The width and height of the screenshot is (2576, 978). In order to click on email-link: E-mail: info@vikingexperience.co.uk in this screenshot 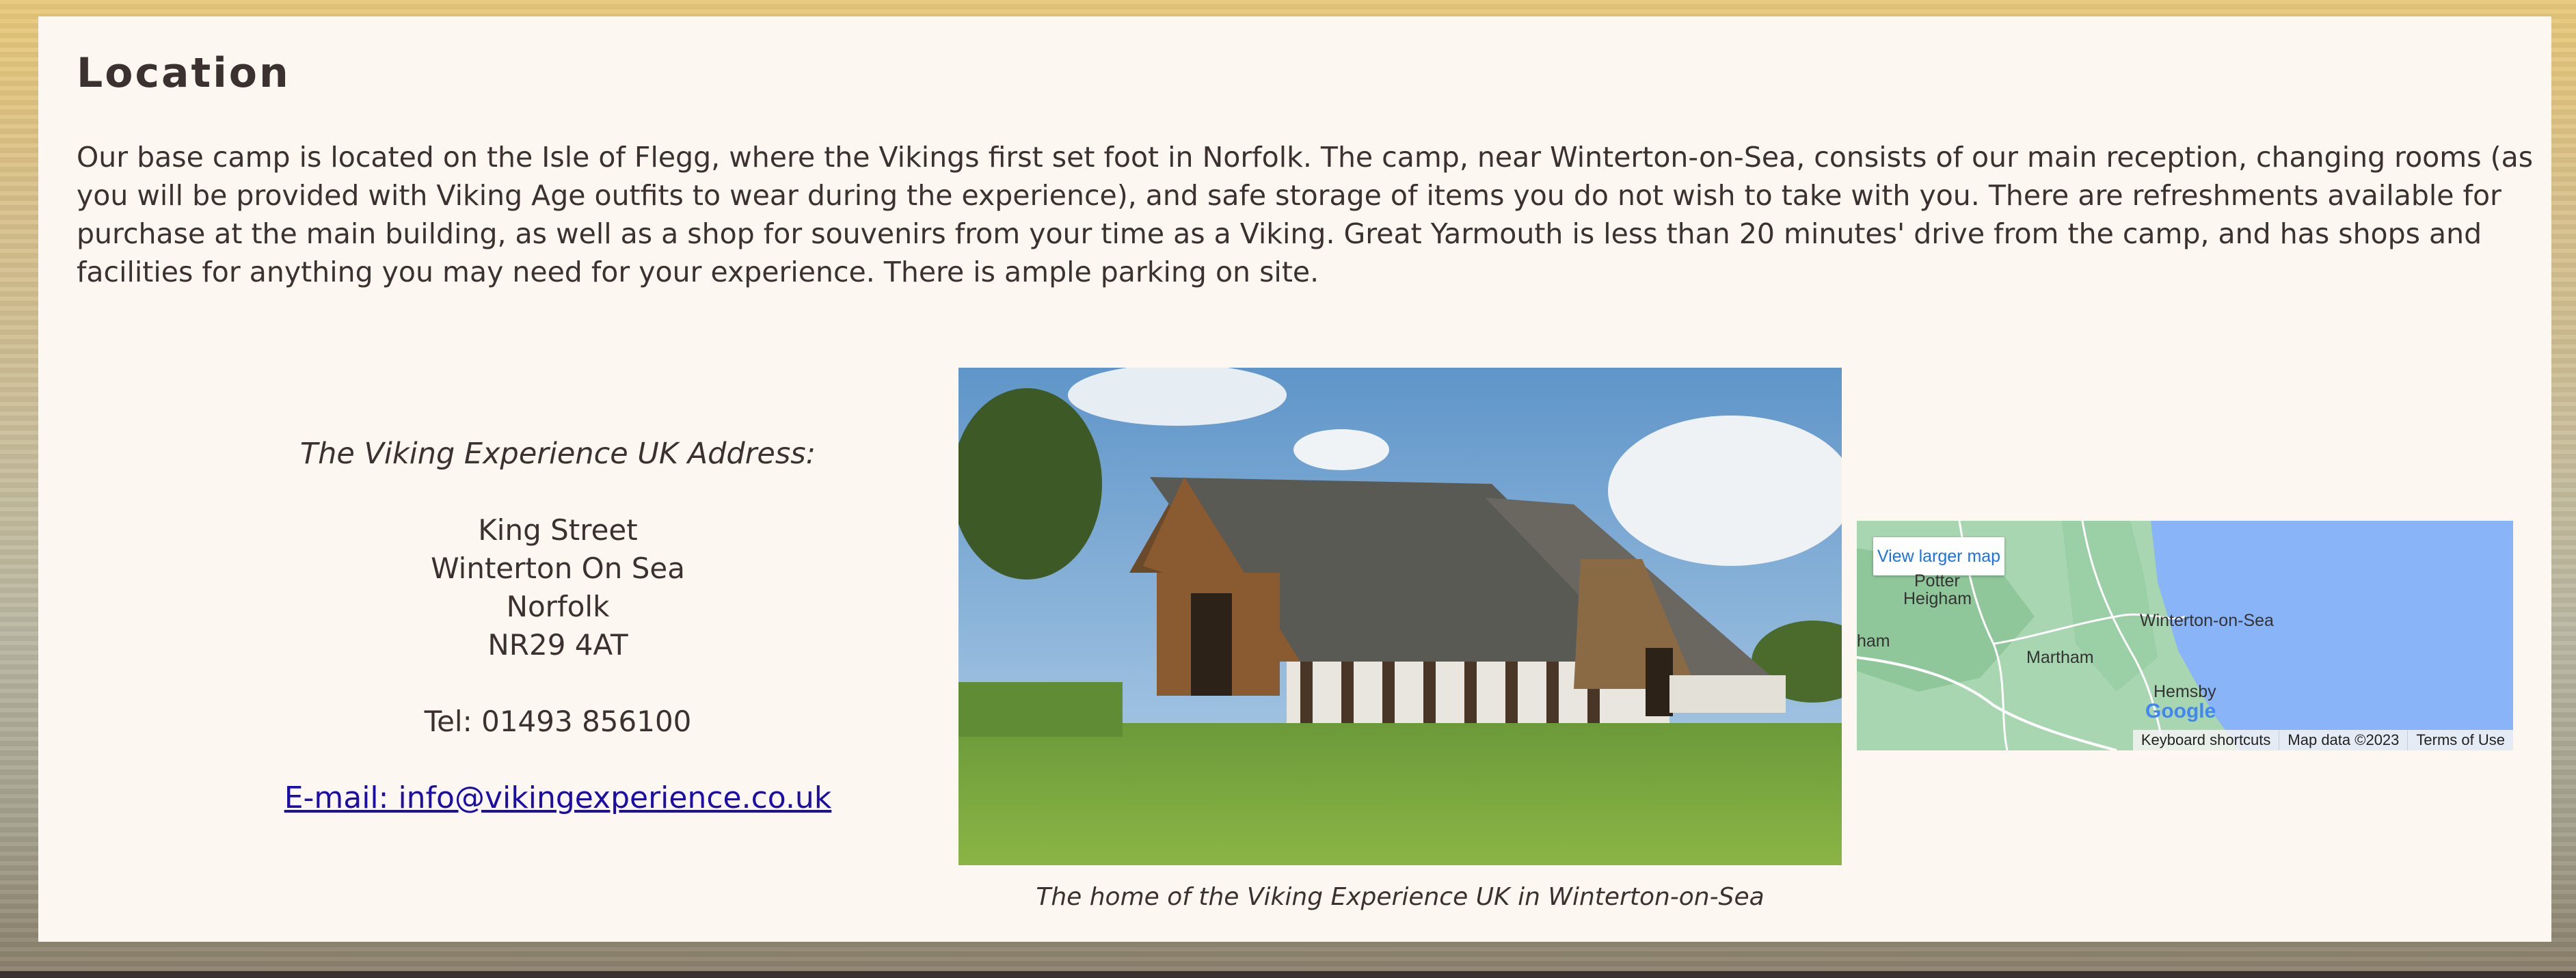, I will do `click(558, 797)`.